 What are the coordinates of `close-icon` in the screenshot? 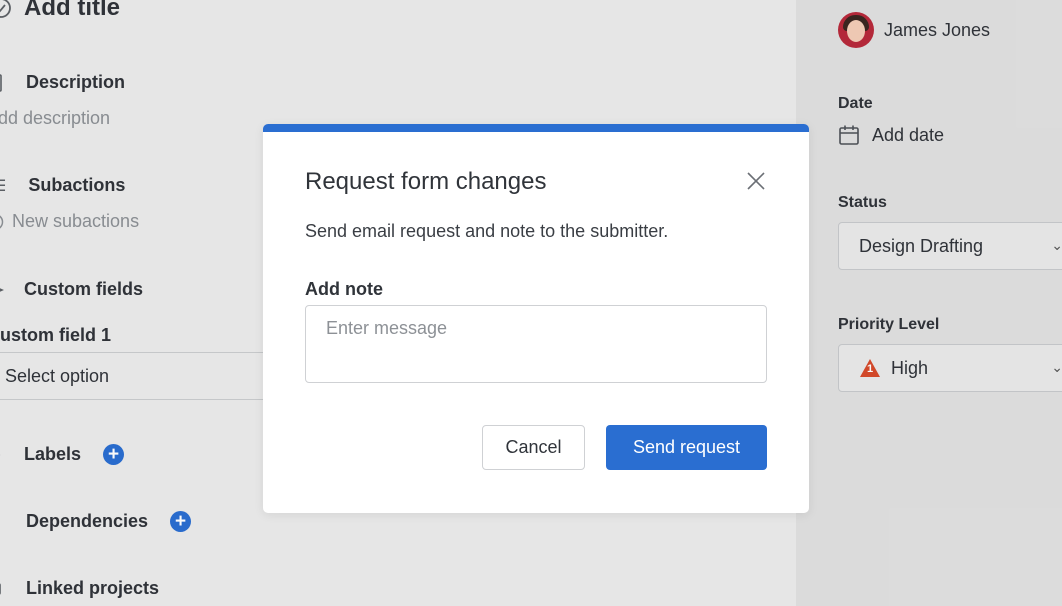 It's located at (756, 181).